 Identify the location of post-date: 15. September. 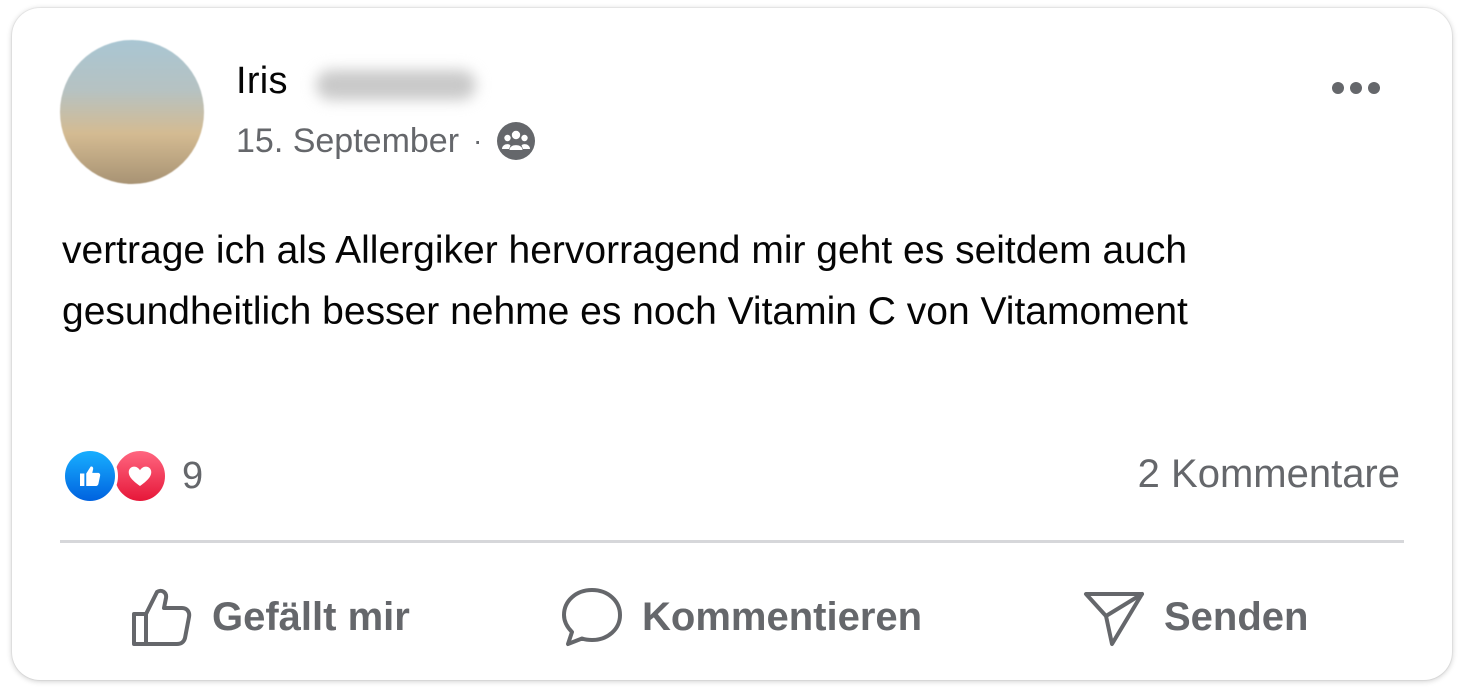
(347, 141).